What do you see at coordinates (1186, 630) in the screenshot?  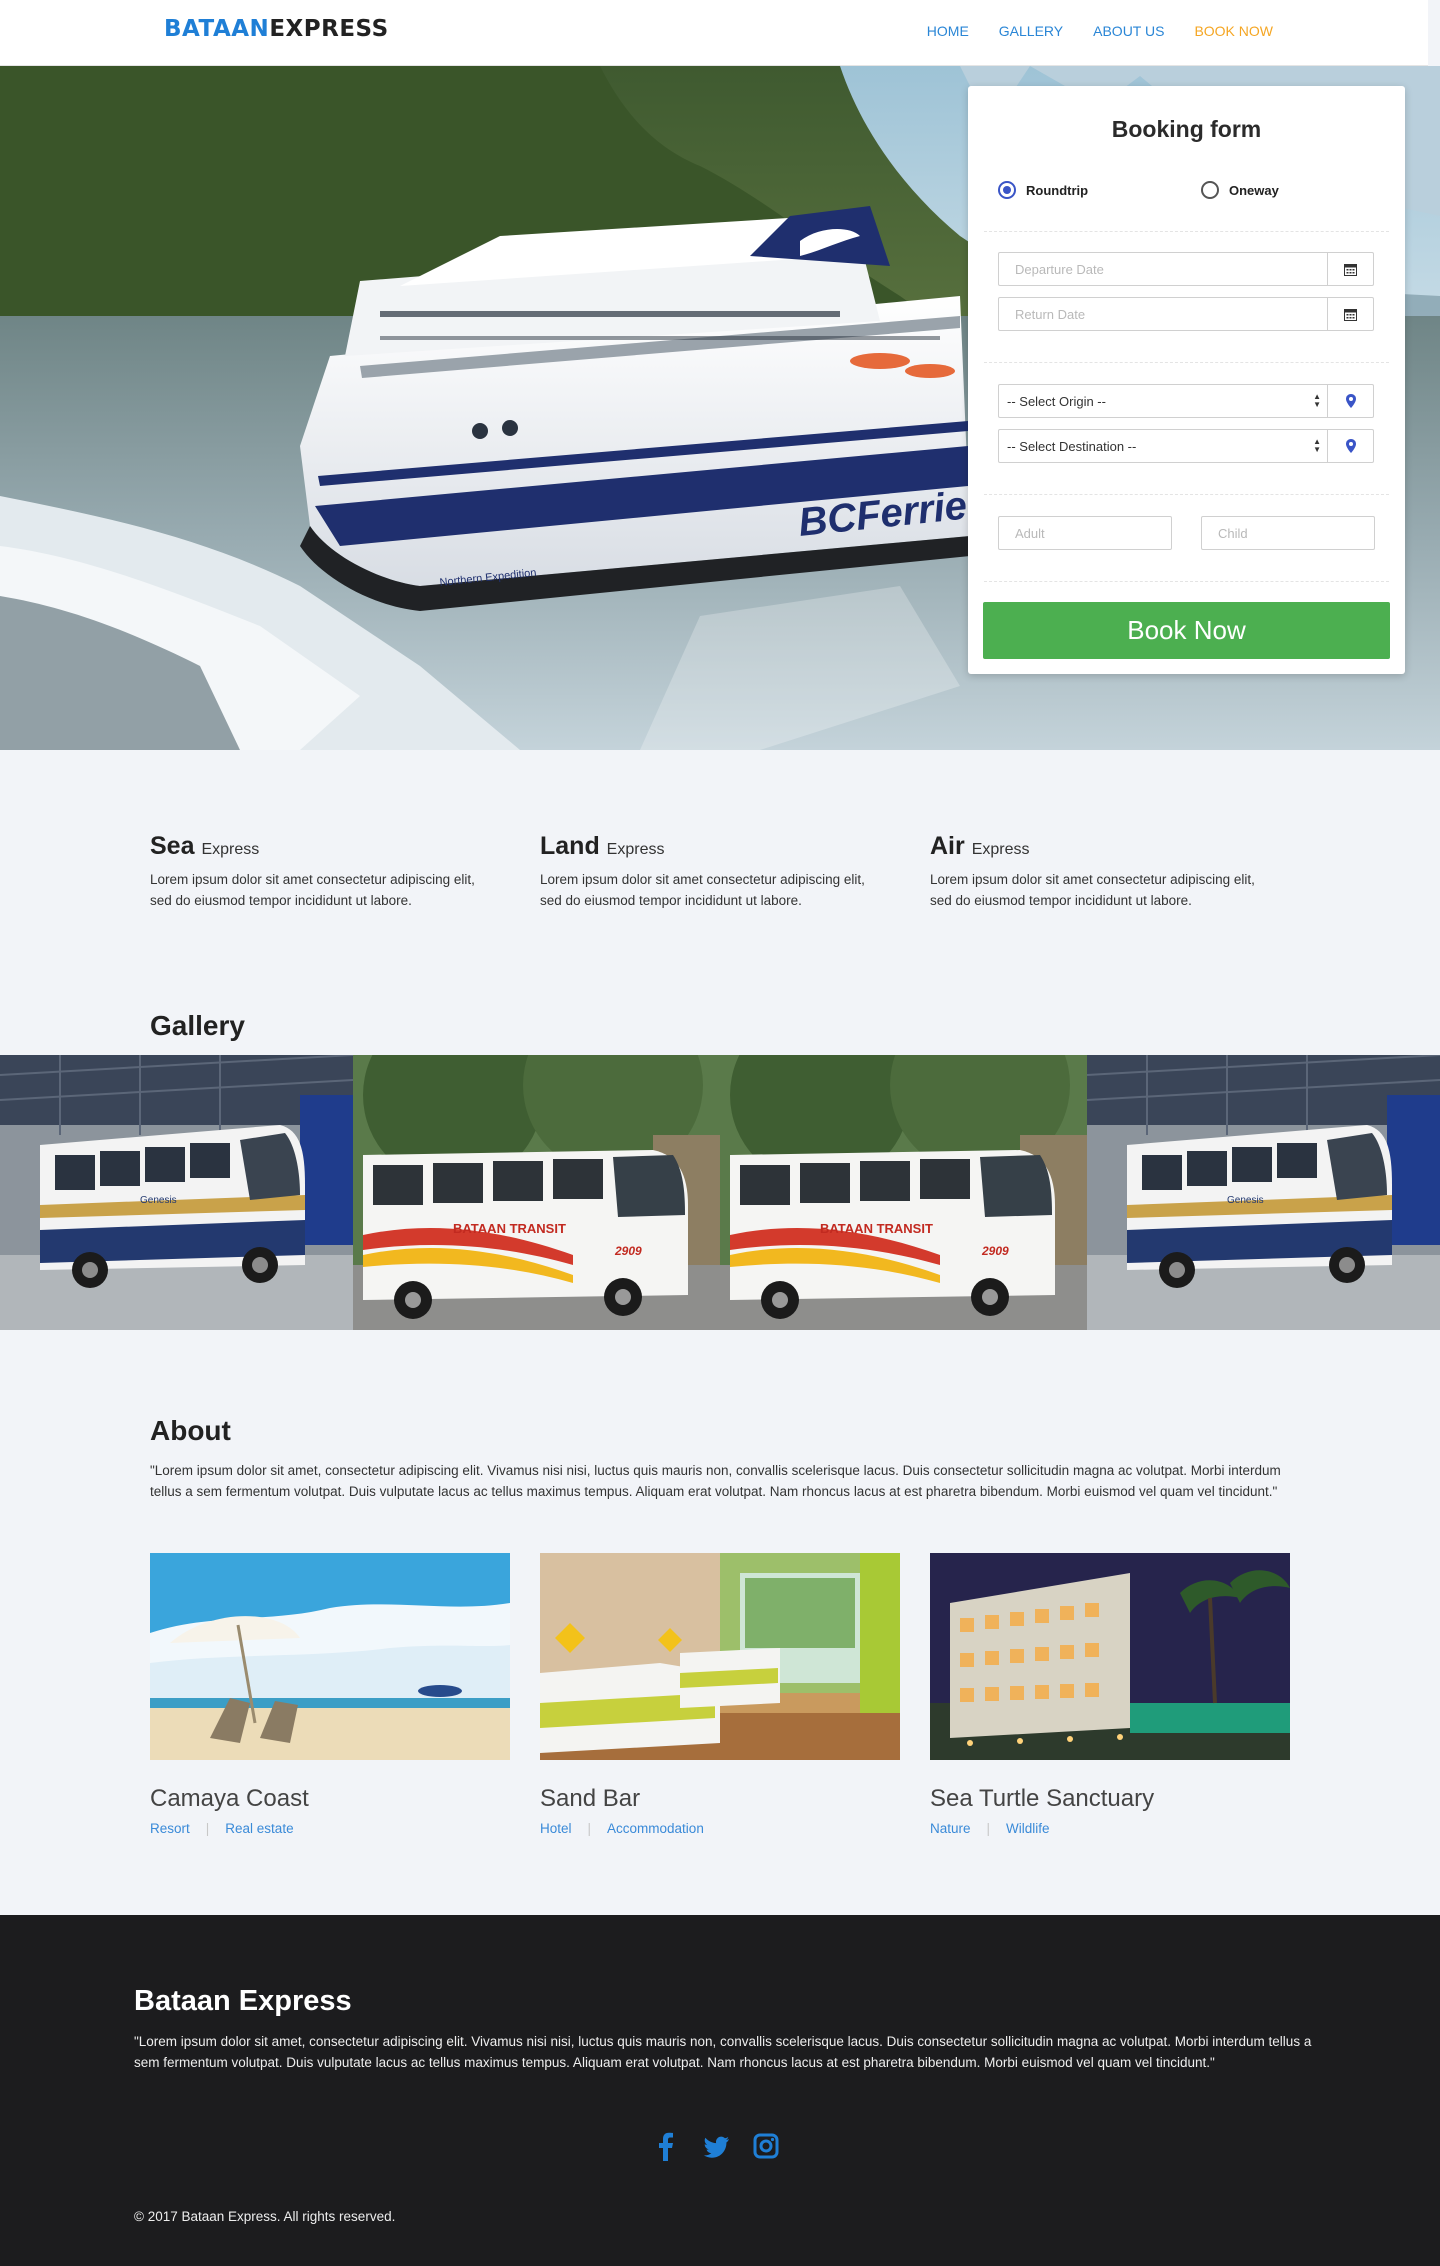 I see `book-now-button: Book Now` at bounding box center [1186, 630].